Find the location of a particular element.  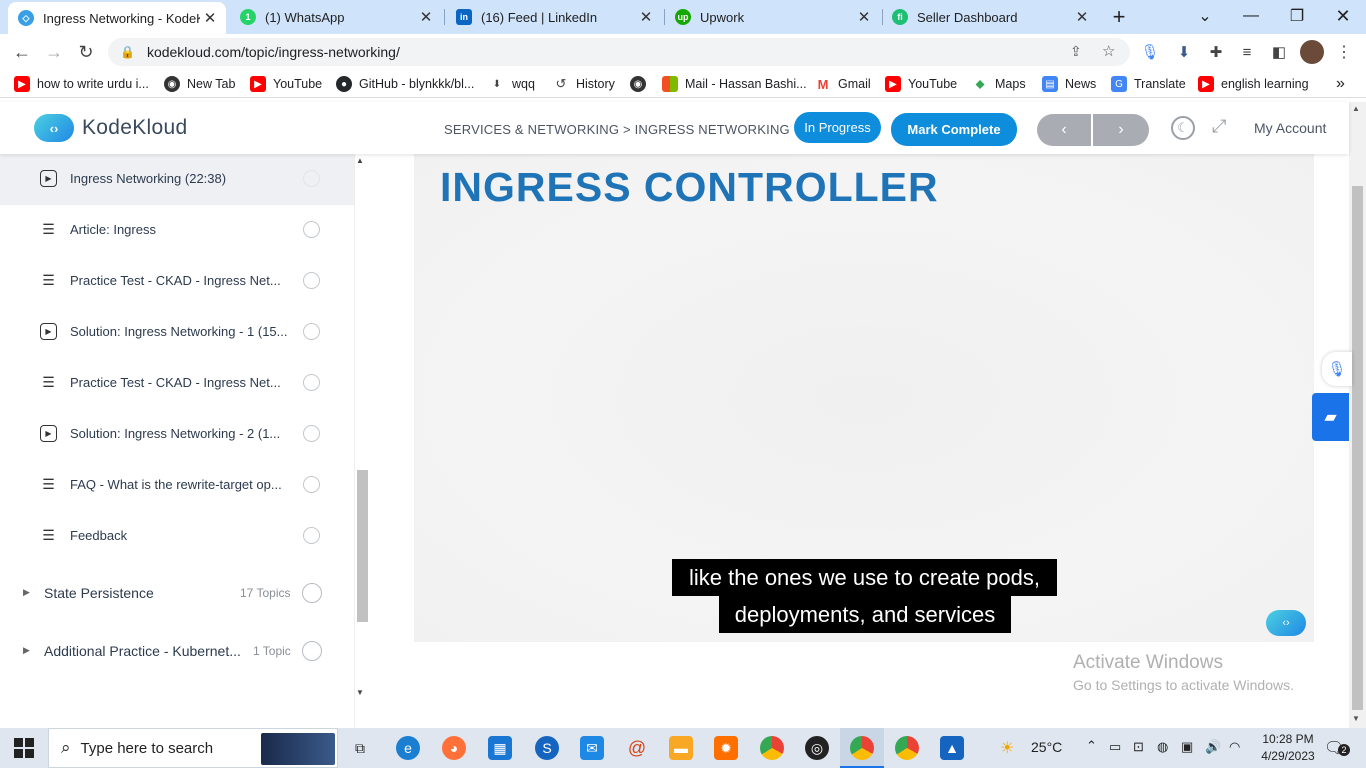

bookmark-item: ↺ History is located at coordinates (584, 84).